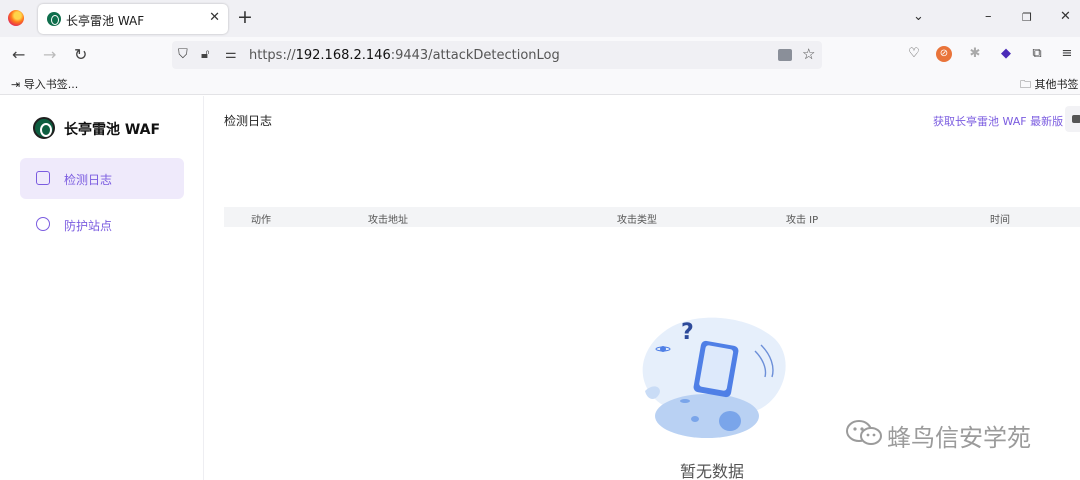  I want to click on sidebar-item-label: 检测日志, so click(88, 180).